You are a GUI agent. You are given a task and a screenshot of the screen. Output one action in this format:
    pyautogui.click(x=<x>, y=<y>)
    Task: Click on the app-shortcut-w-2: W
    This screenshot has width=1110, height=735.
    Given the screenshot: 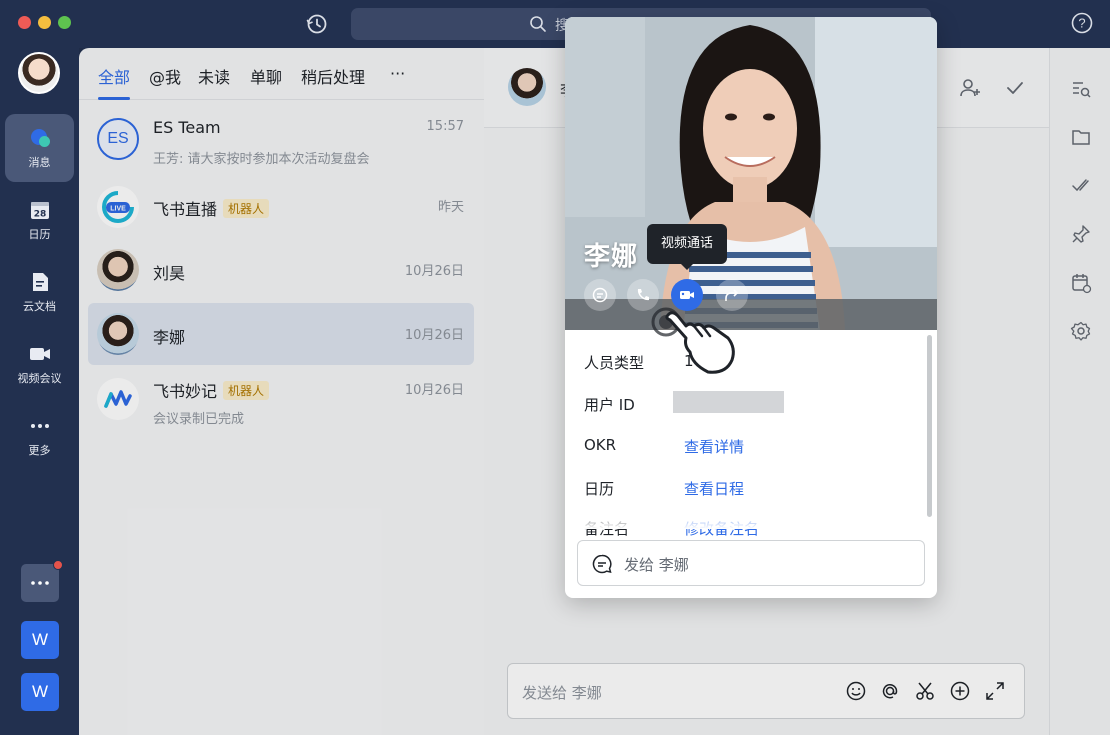 What is the action you would take?
    pyautogui.click(x=40, y=692)
    